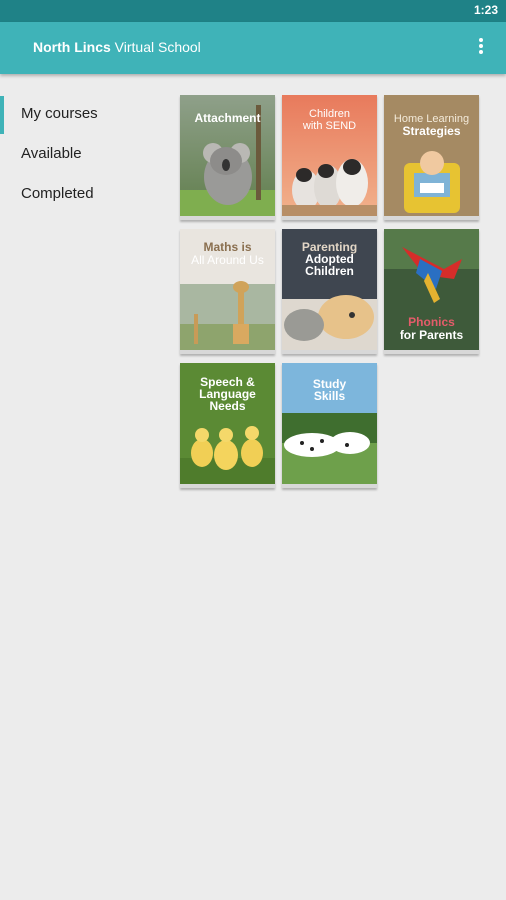 The image size is (506, 900). I want to click on status-bar: 1:23, so click(253, 11).